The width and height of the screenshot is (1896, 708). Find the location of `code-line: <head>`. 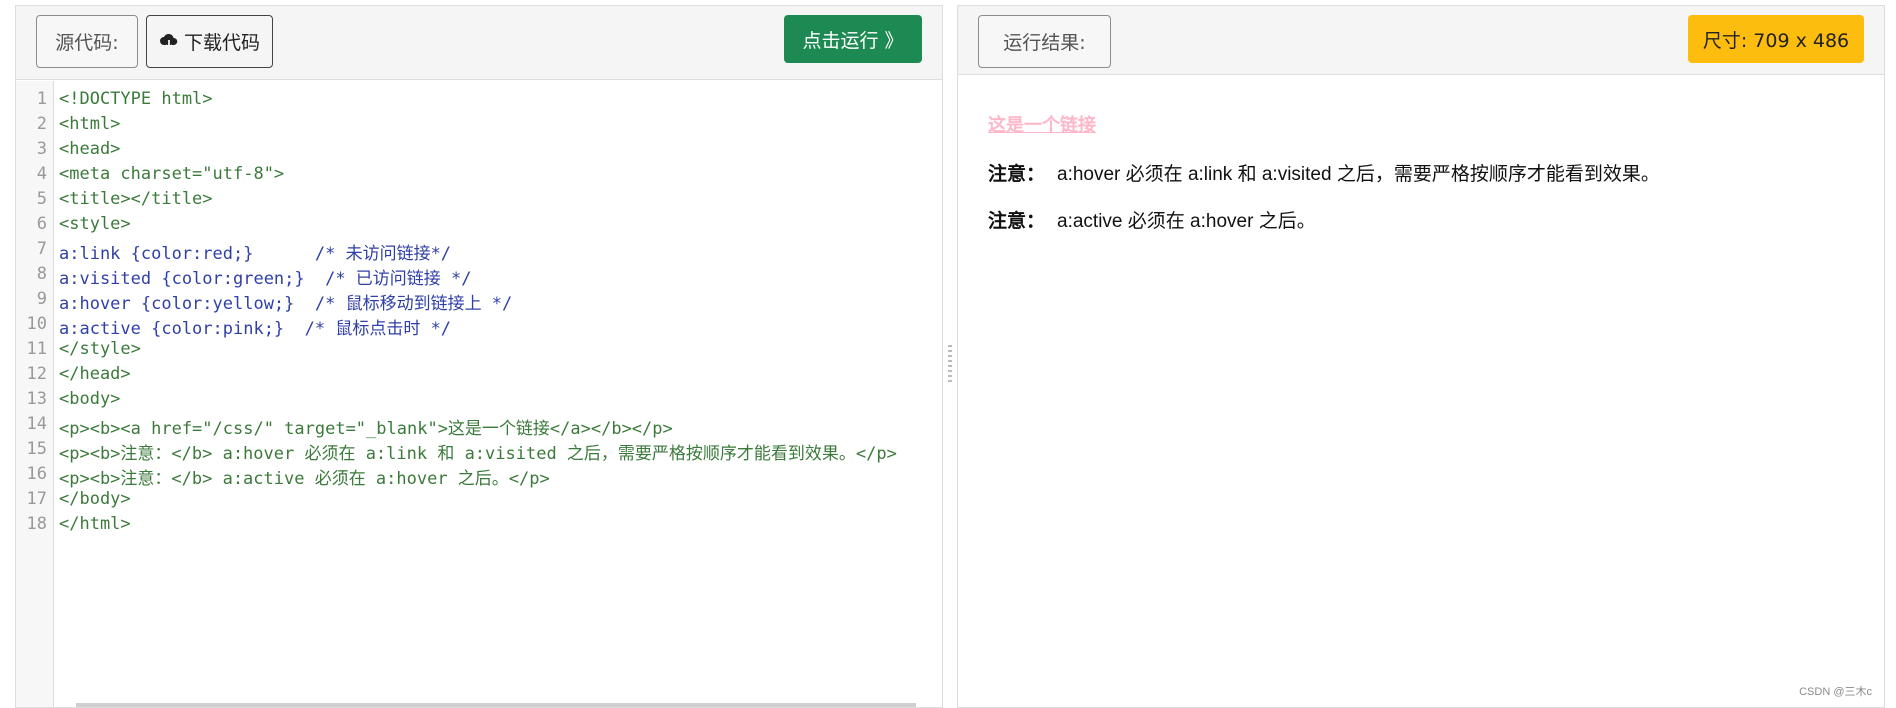

code-line: <head> is located at coordinates (90, 149).